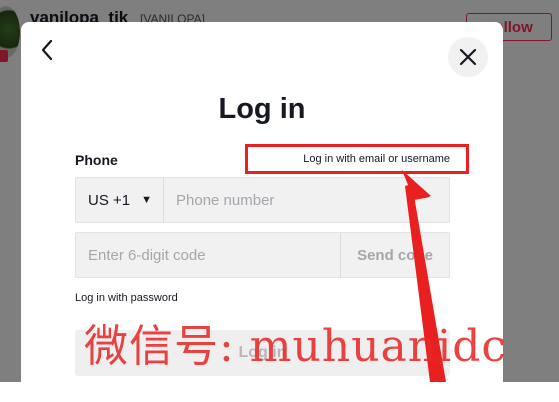 The height and width of the screenshot is (402, 559). I want to click on close-icon, so click(468, 57).